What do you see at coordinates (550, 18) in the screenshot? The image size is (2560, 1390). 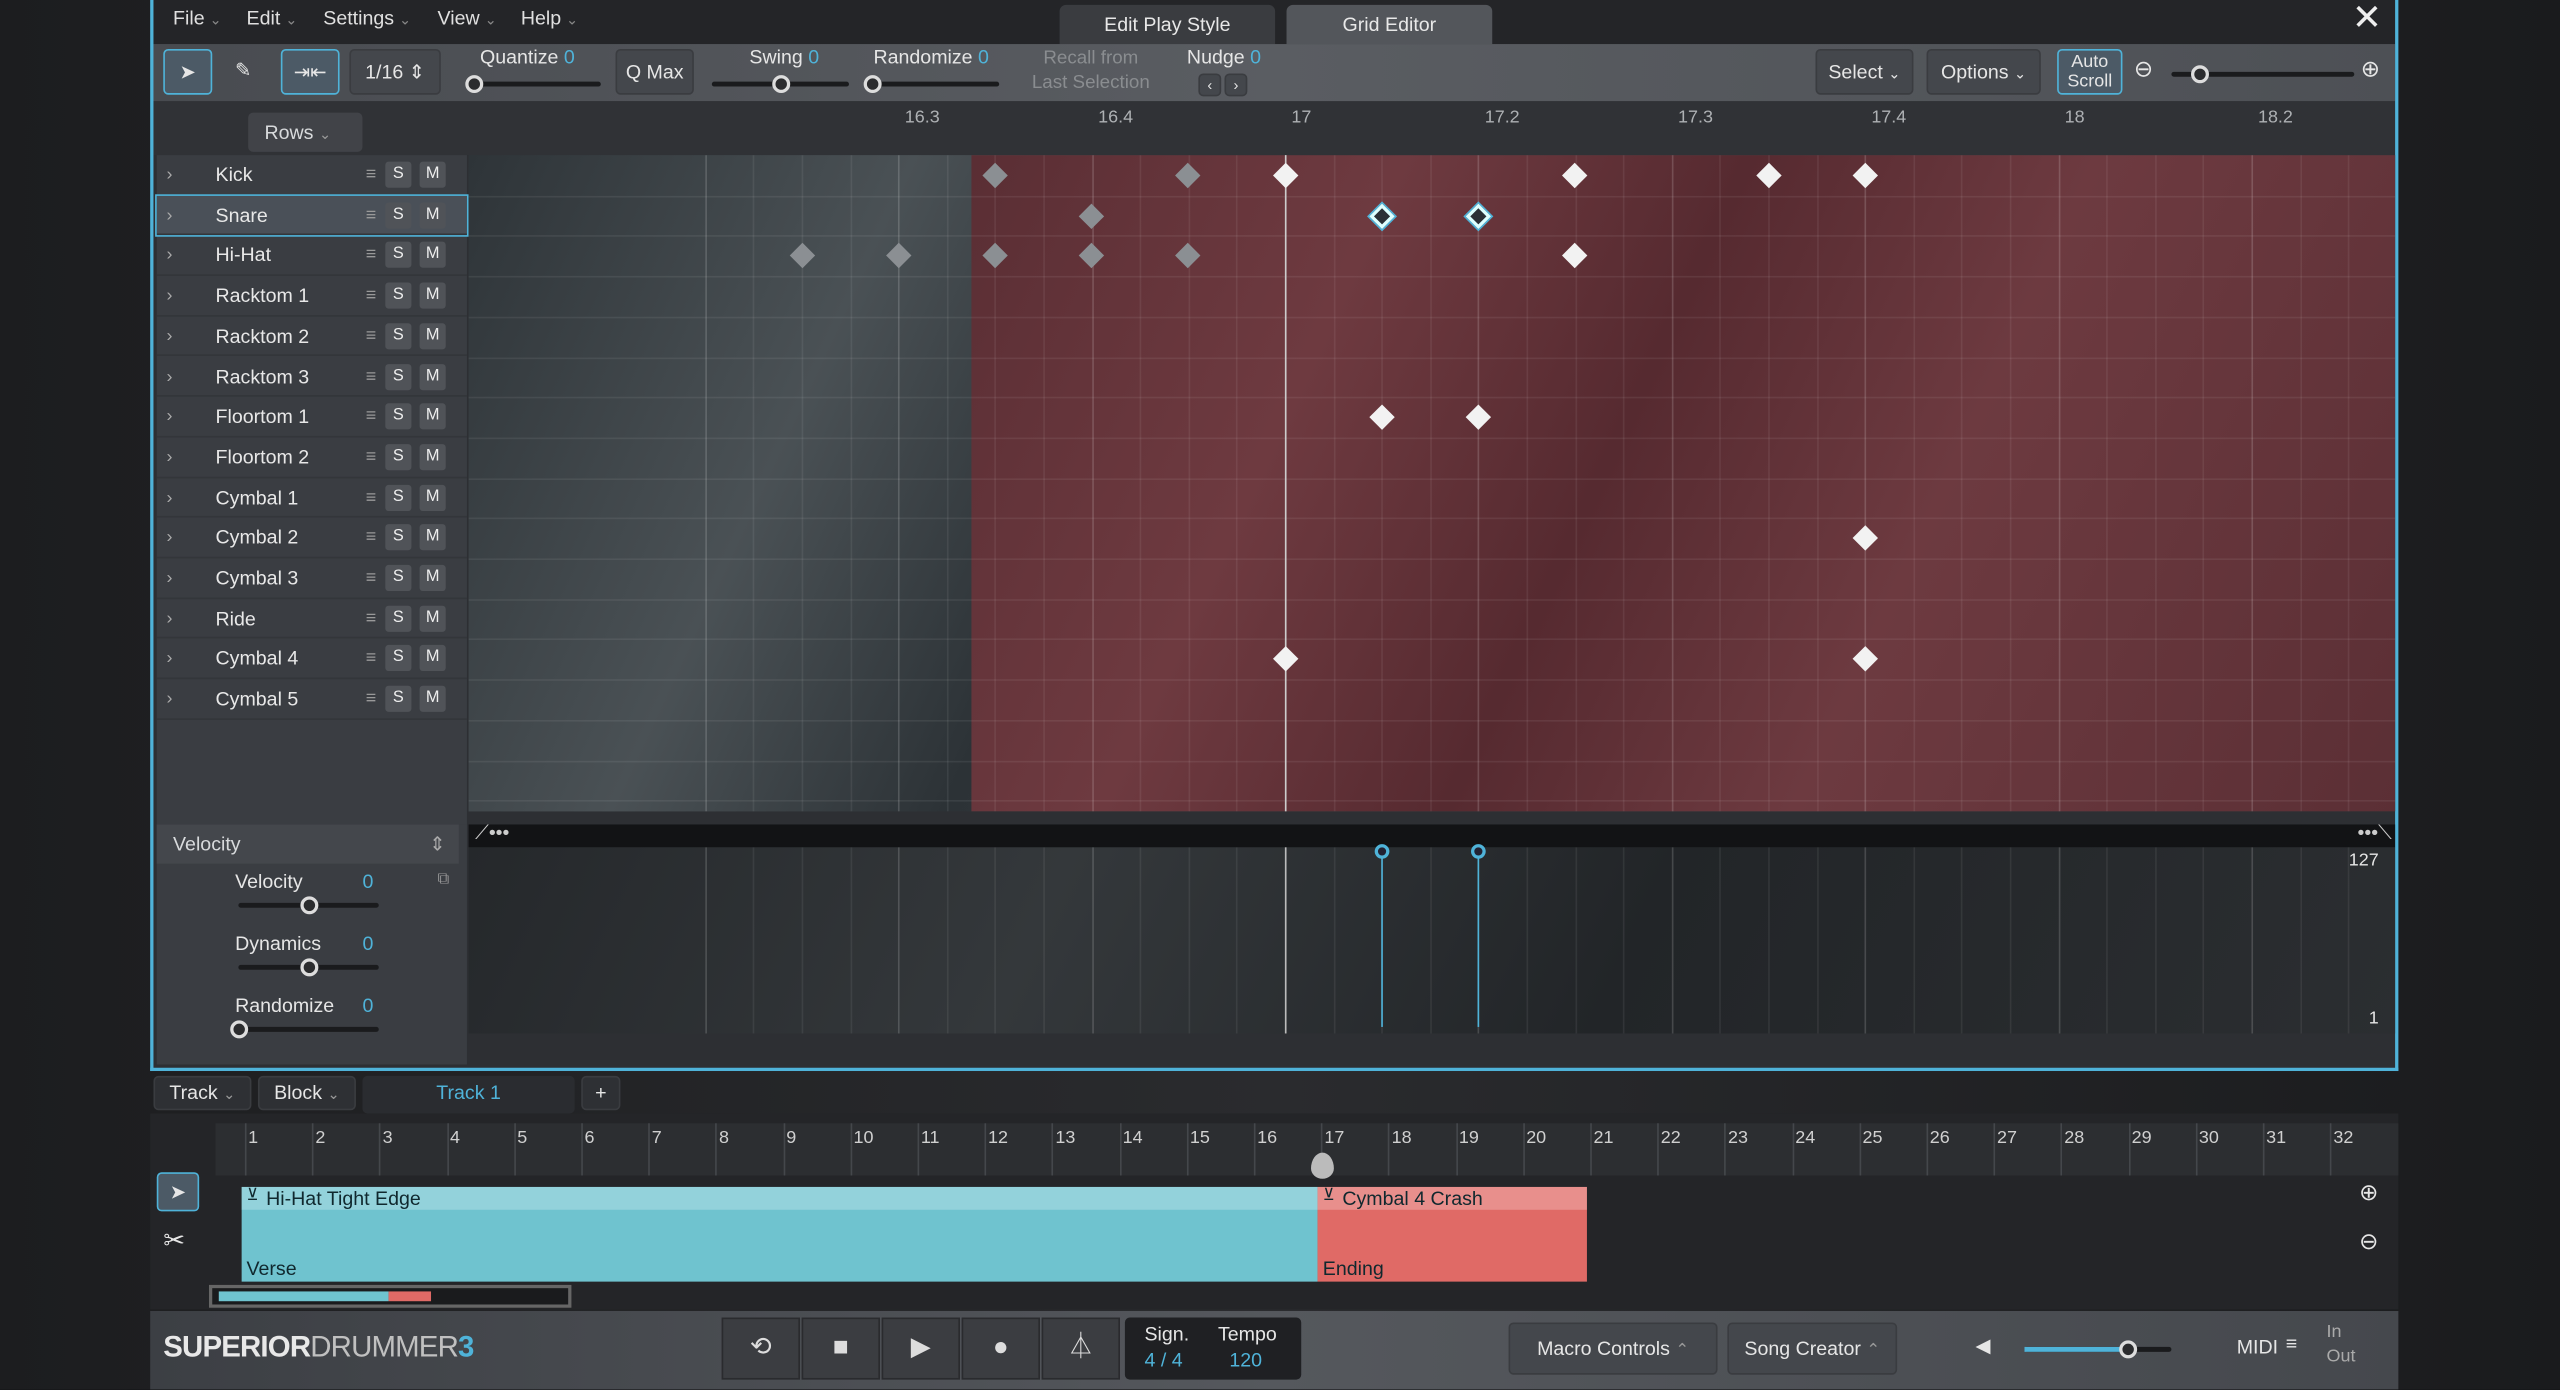 I see `menu-help: Help ⌄` at bounding box center [550, 18].